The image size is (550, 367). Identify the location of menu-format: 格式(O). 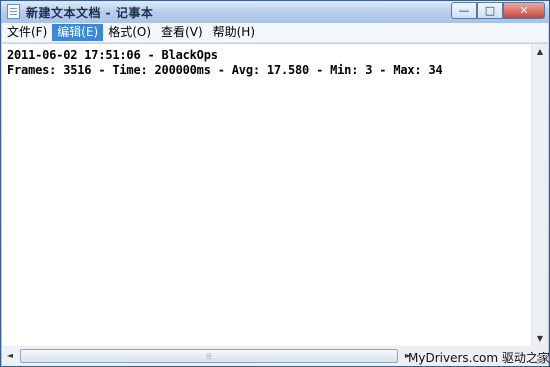
(129, 32).